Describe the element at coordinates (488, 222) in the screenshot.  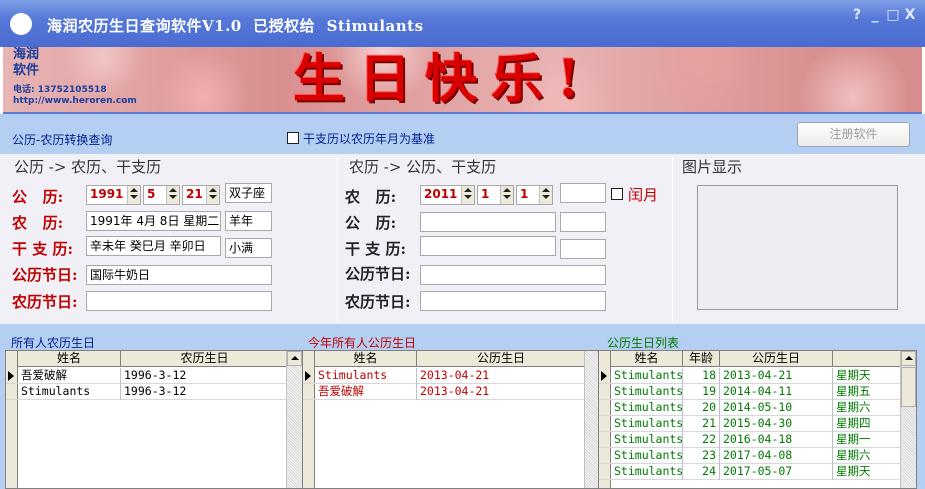
I see `solar-output-field` at that location.